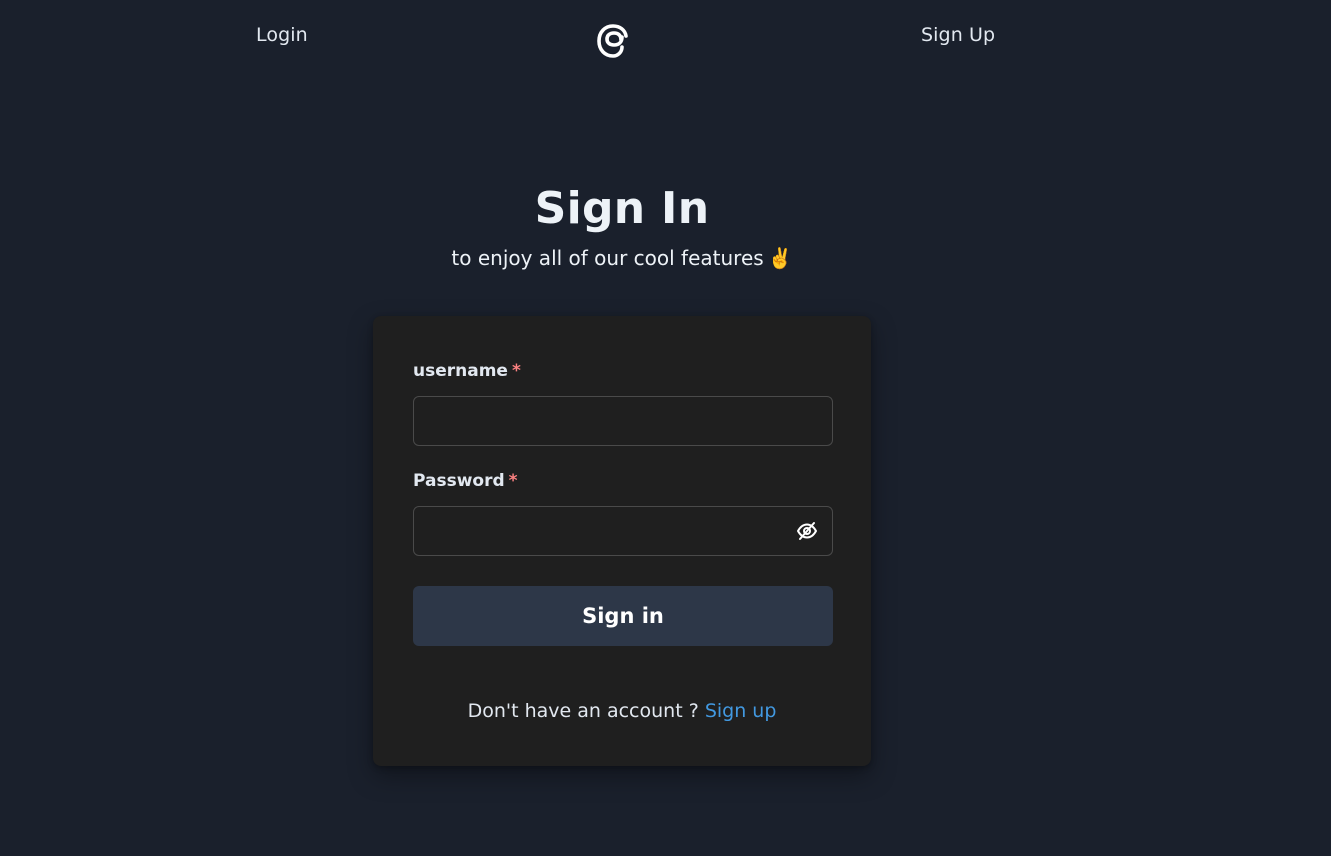  What do you see at coordinates (623, 531) in the screenshot?
I see `password-input` at bounding box center [623, 531].